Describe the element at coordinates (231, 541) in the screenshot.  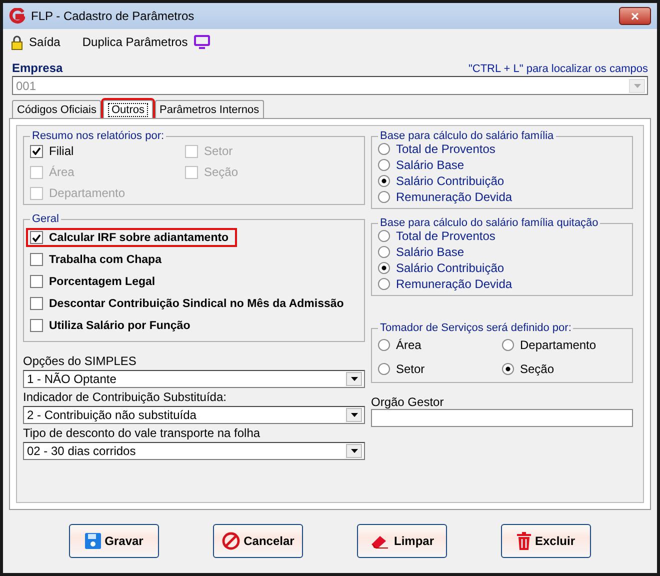
I see `prohibited-icon` at that location.